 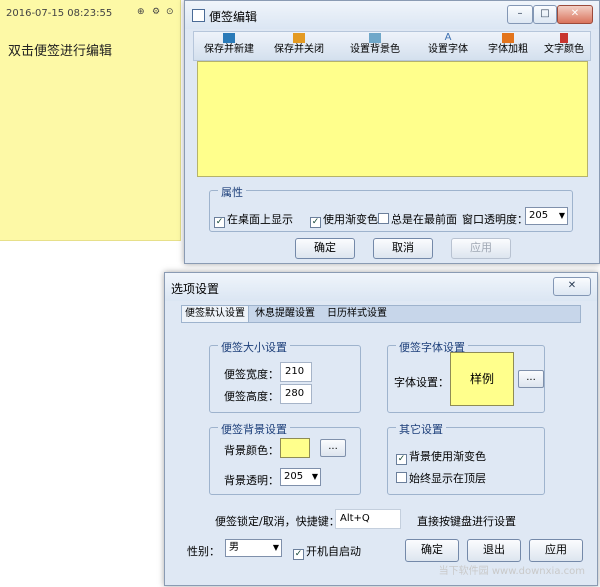 What do you see at coordinates (494, 550) in the screenshot?
I see `options-exit-button: 退出` at bounding box center [494, 550].